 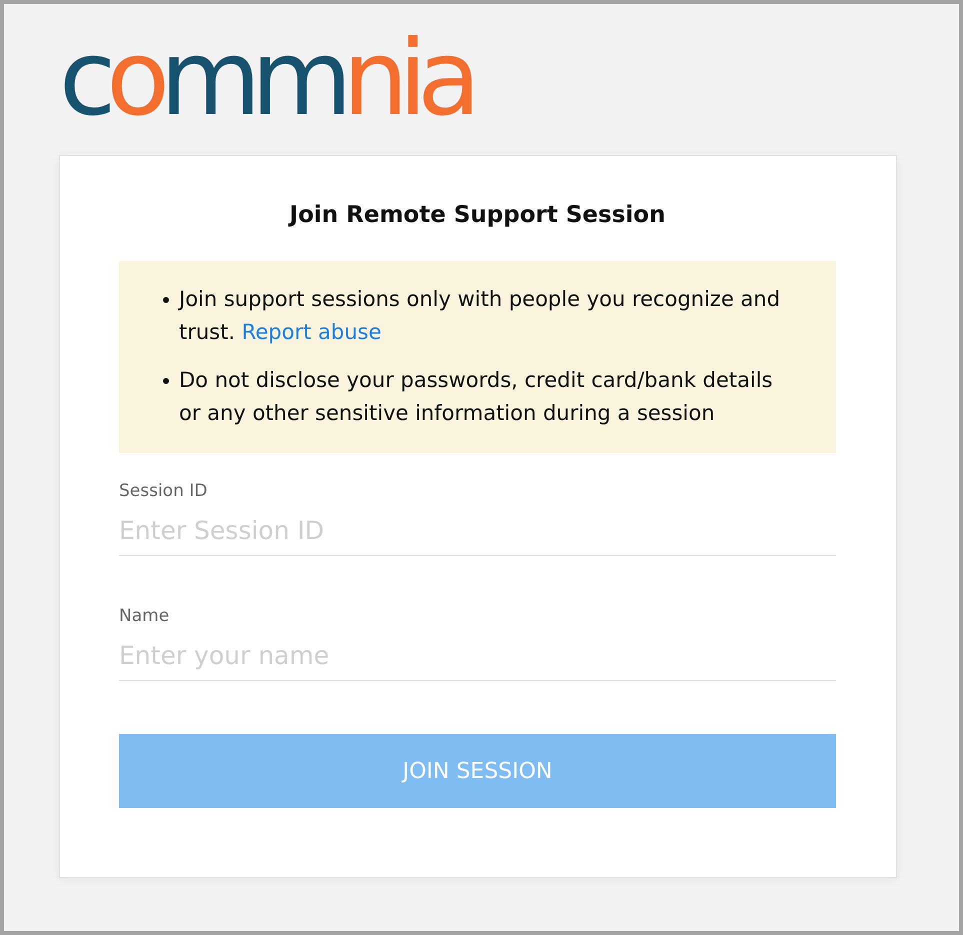 I want to click on card-title: Join Remote Support Session, so click(x=476, y=215).